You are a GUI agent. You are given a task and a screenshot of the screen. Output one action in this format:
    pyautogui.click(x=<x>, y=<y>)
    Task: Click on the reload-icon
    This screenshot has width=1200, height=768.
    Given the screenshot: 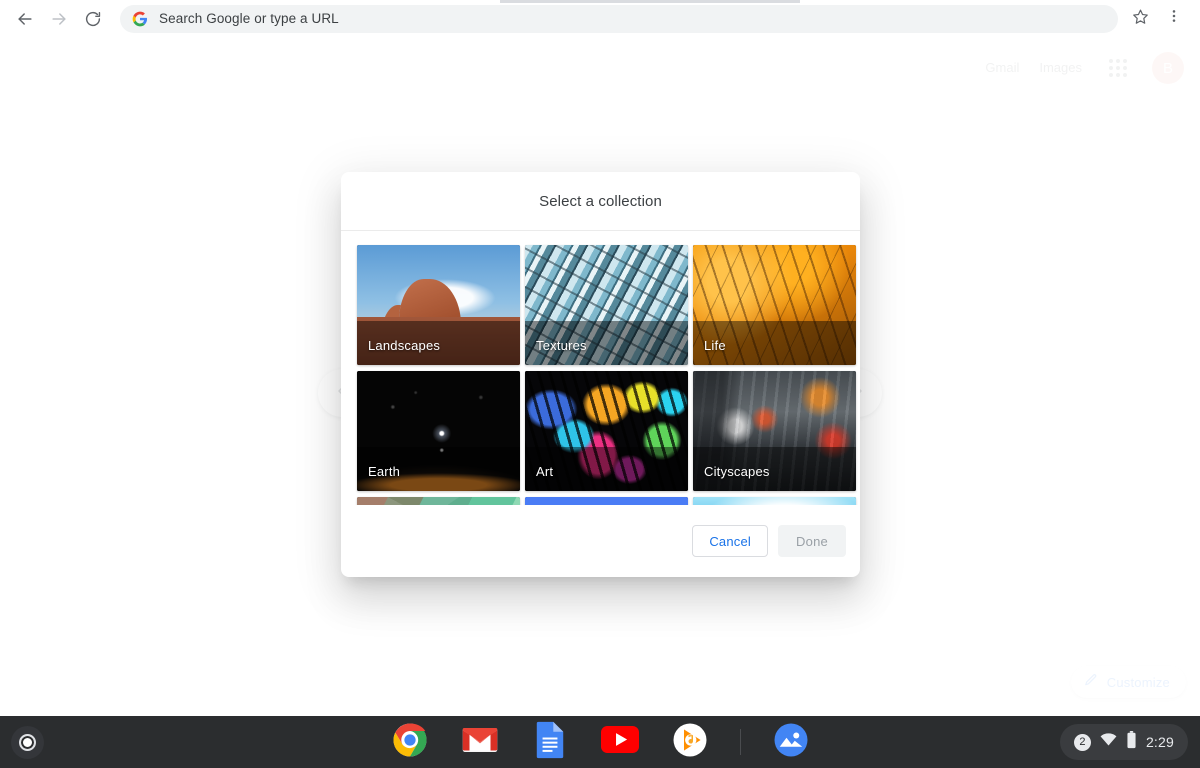 What is the action you would take?
    pyautogui.click(x=93, y=19)
    